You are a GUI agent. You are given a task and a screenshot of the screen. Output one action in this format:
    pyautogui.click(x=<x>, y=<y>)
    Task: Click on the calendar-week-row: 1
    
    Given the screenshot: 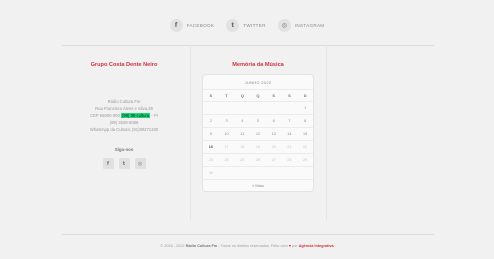 What is the action you would take?
    pyautogui.click(x=258, y=107)
    